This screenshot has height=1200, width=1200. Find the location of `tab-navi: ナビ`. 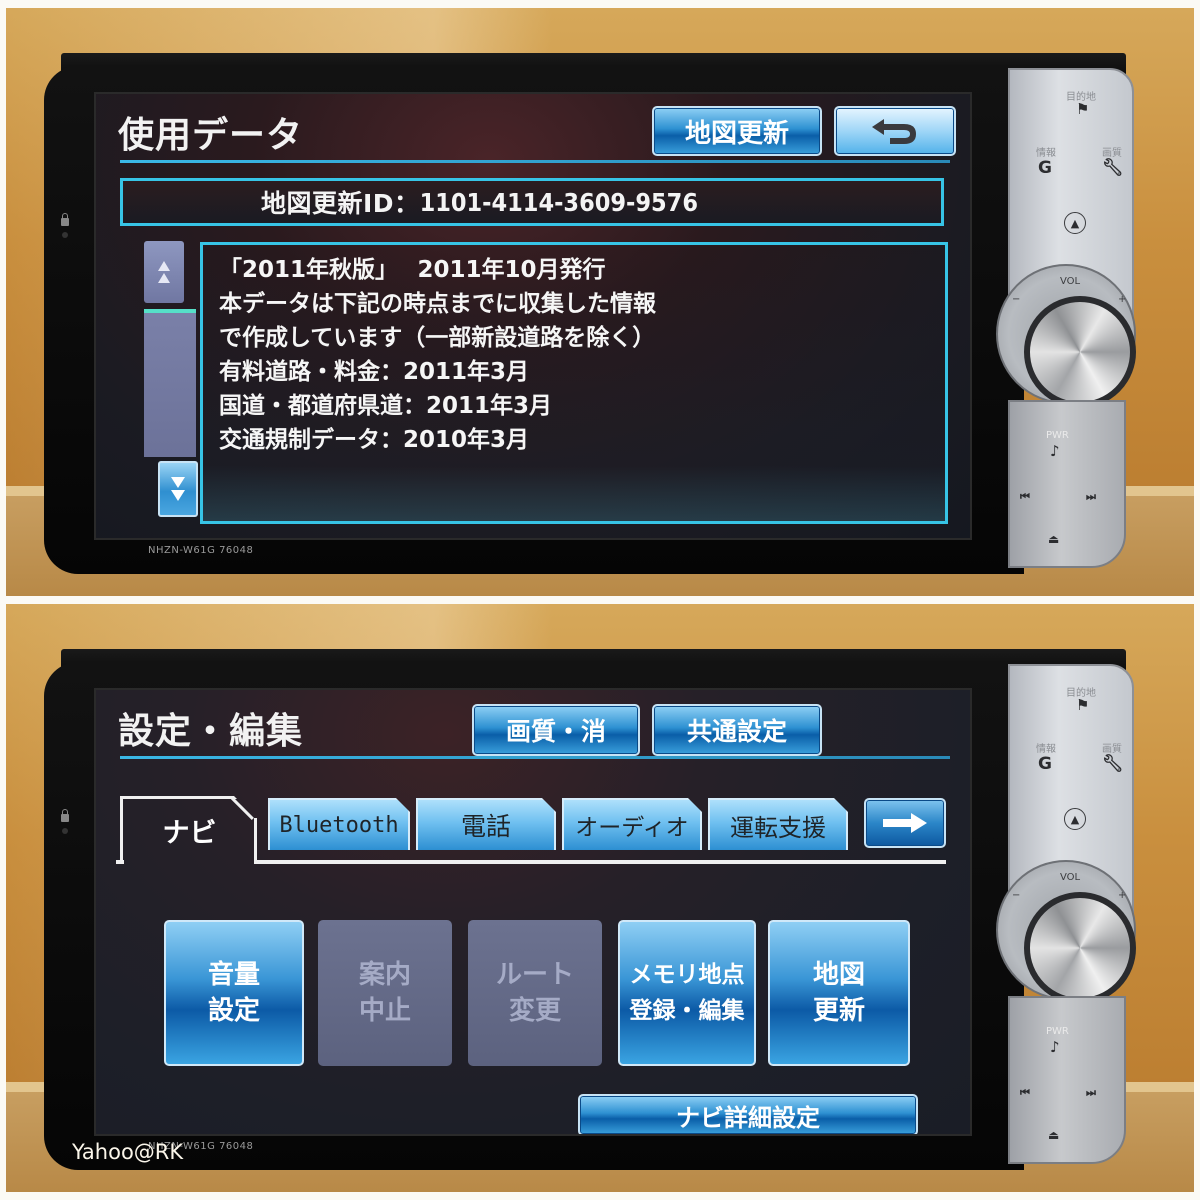

tab-navi: ナビ is located at coordinates (188, 829).